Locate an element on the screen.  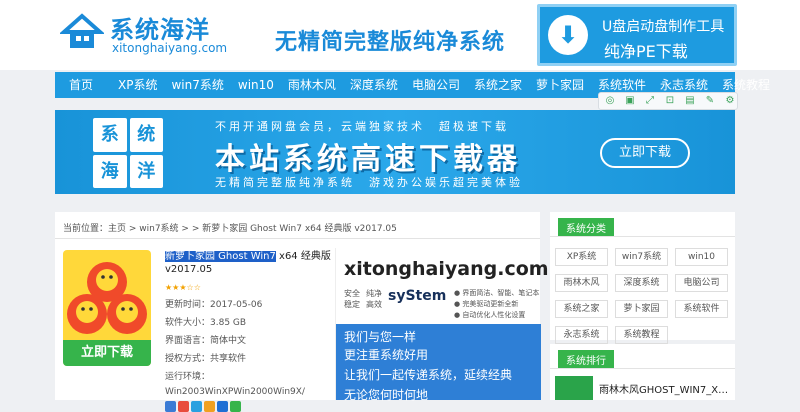
edit-icon: ✎ is located at coordinates (710, 101).